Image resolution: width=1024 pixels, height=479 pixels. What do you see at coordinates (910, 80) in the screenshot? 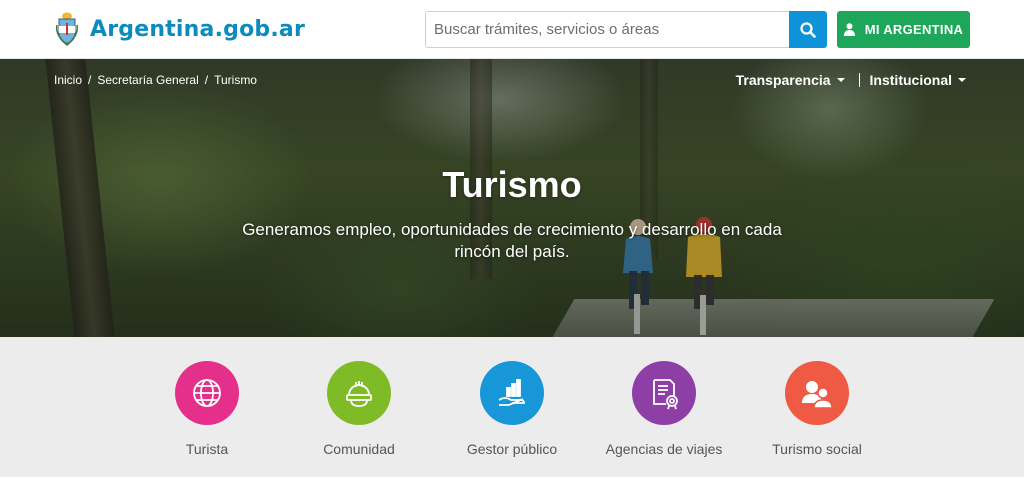
I see `institucional-label: Institucional` at bounding box center [910, 80].